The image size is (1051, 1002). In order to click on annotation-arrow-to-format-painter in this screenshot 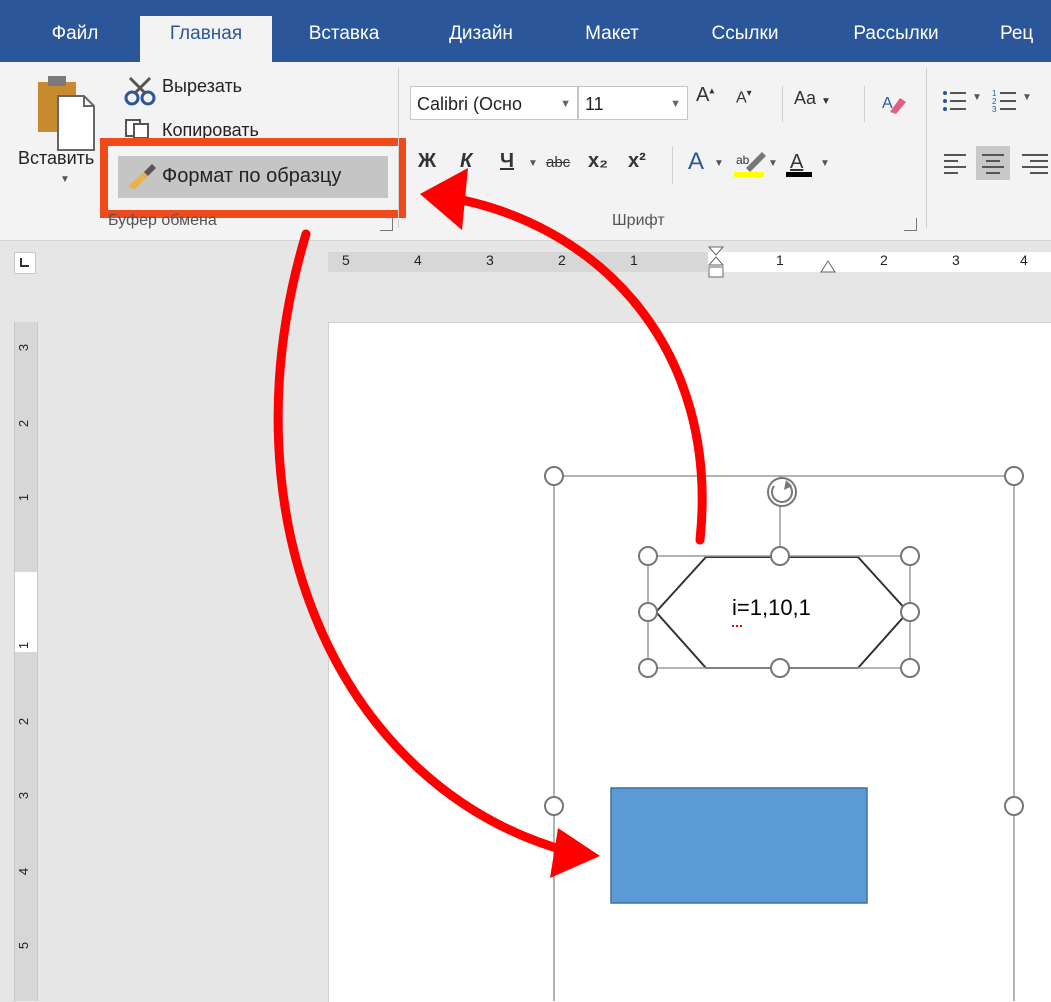, I will do `click(571, 368)`.